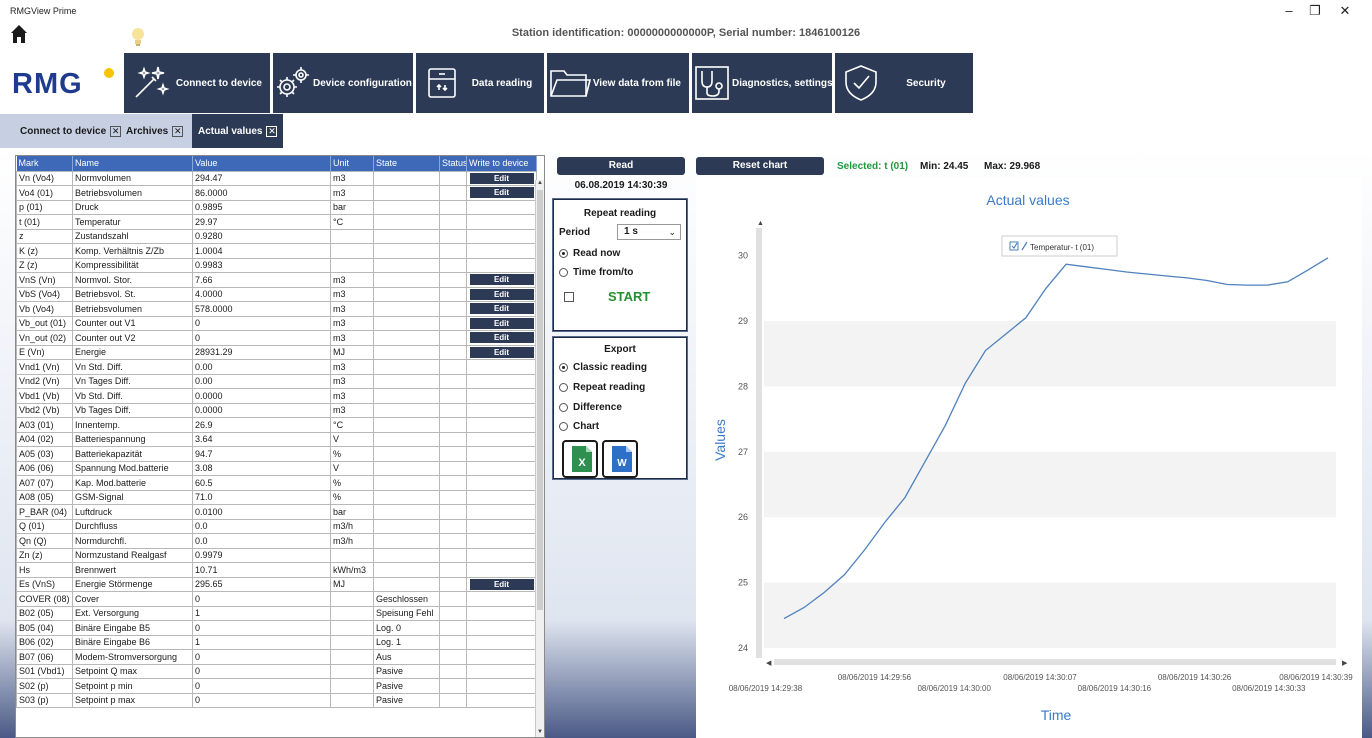  I want to click on time-from-to-radio: Time from/to, so click(596, 272).